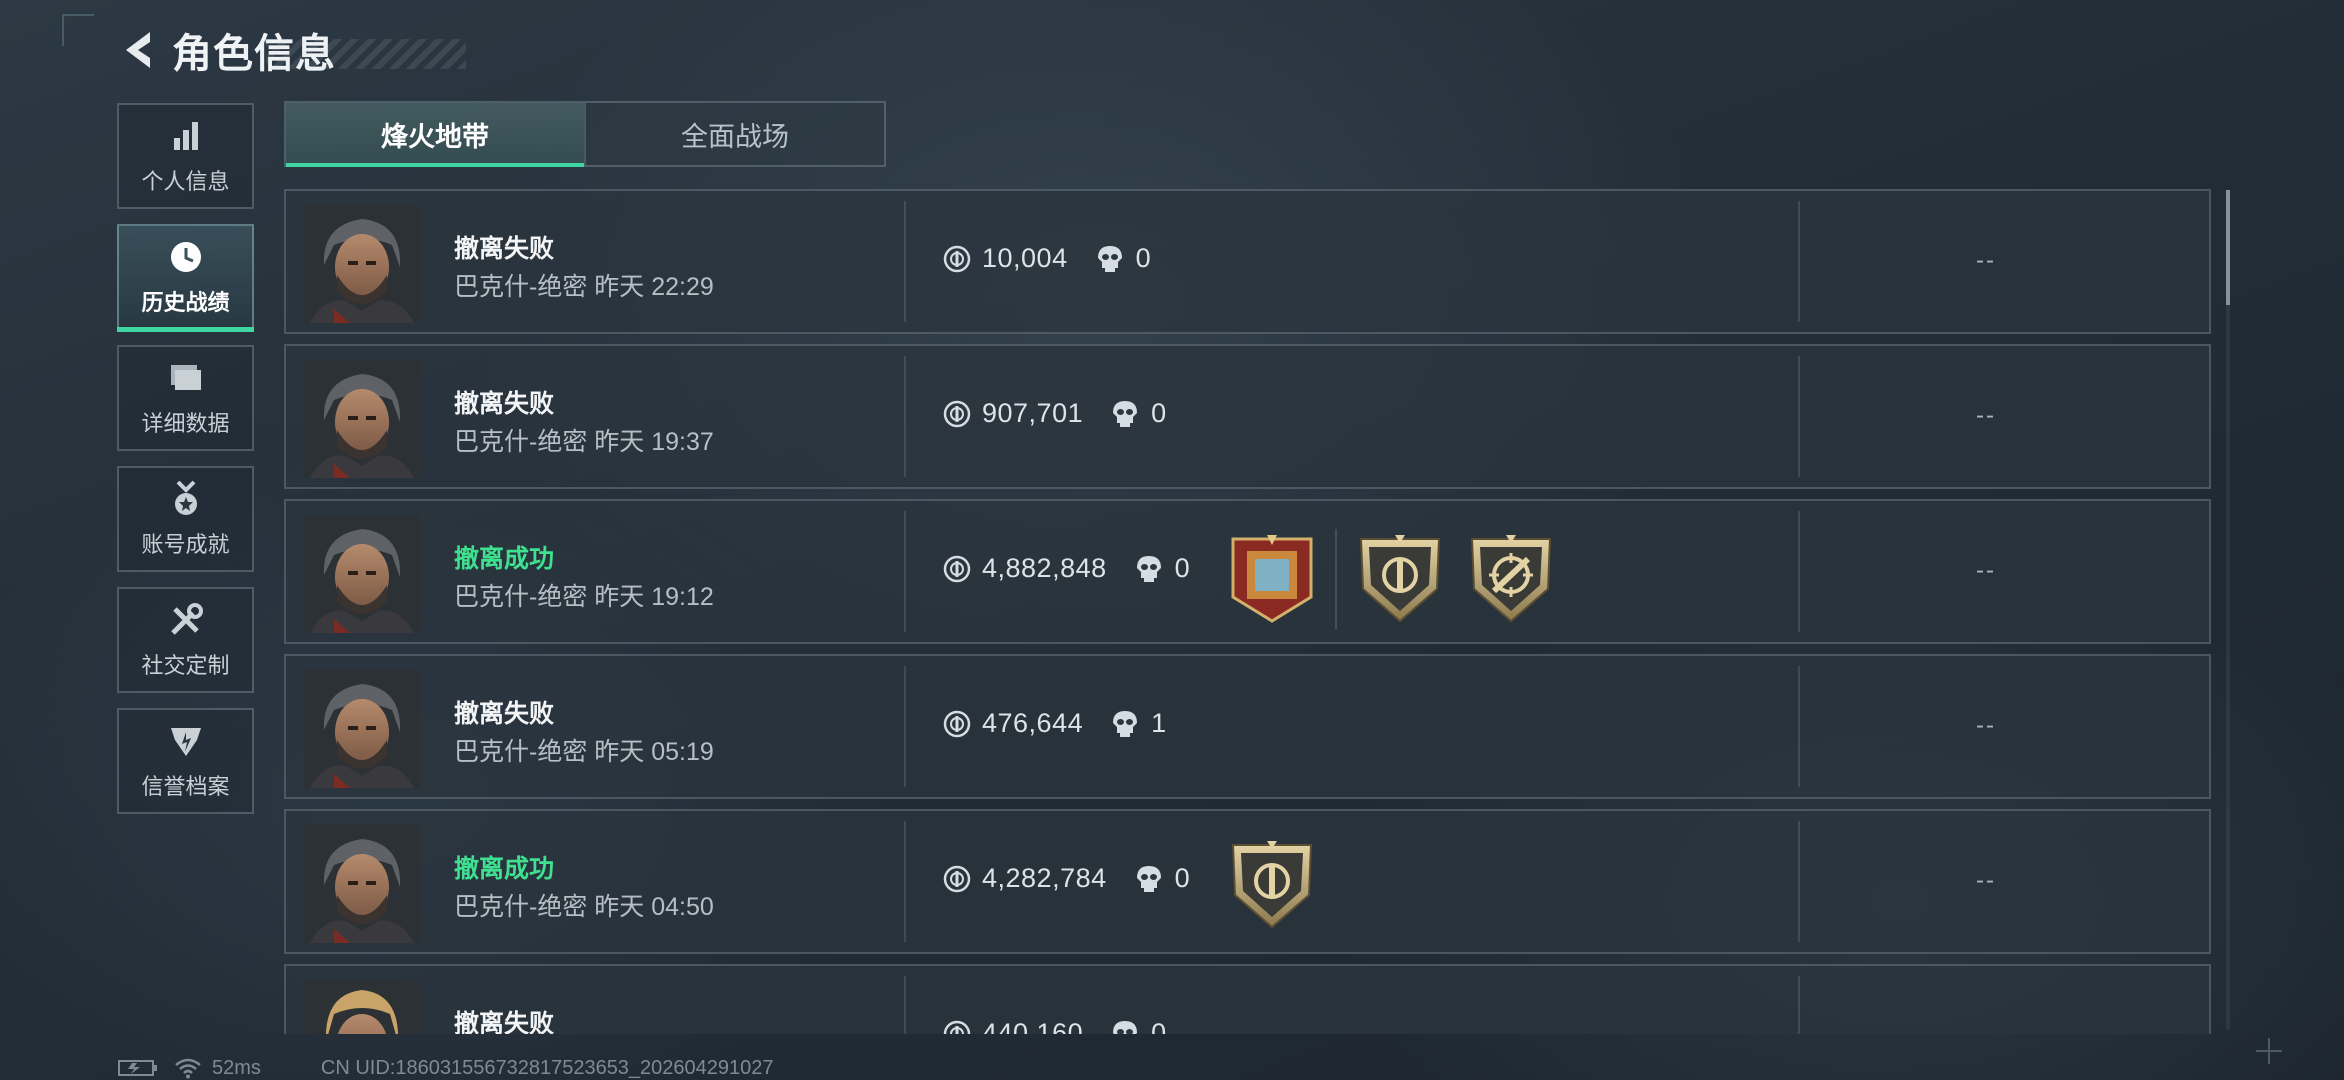 Image resolution: width=2344 pixels, height=1080 pixels. What do you see at coordinates (185, 544) in the screenshot?
I see `nav-label: 账号成就` at bounding box center [185, 544].